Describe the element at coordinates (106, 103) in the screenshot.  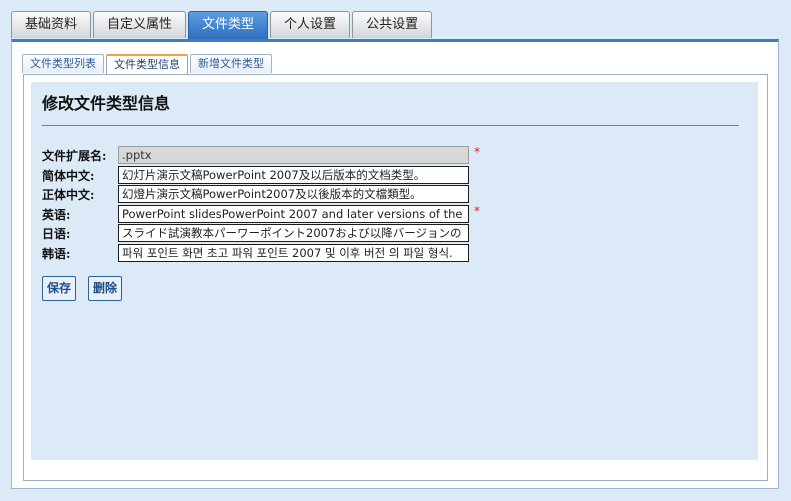
I see `page-title: 修改文件类型信息` at that location.